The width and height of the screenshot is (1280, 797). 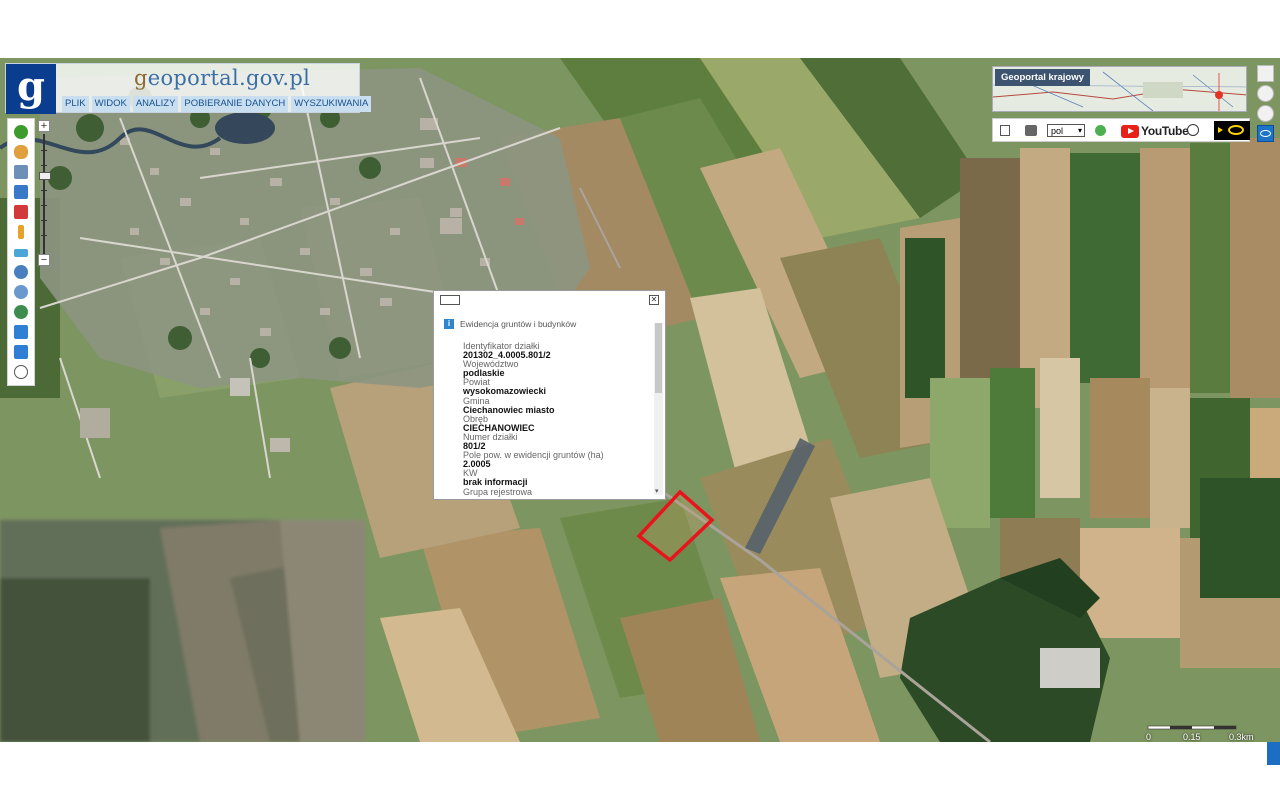 What do you see at coordinates (155, 104) in the screenshot?
I see `tab-analizy: ANALIZY` at bounding box center [155, 104].